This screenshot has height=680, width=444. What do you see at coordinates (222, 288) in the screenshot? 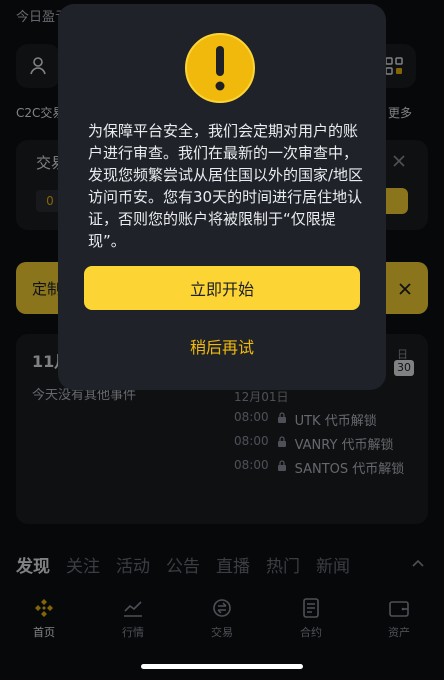
I see `start-now-button: 立即开始` at bounding box center [222, 288].